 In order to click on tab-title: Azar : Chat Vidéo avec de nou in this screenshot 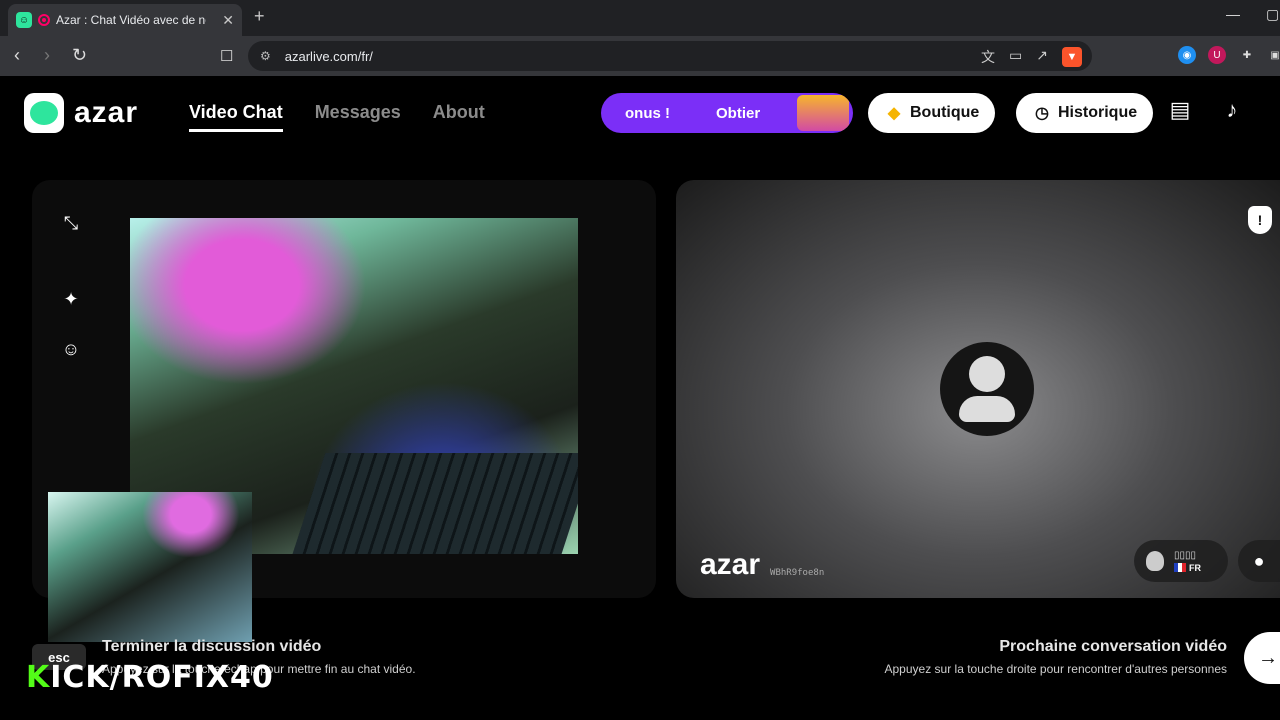, I will do `click(131, 20)`.